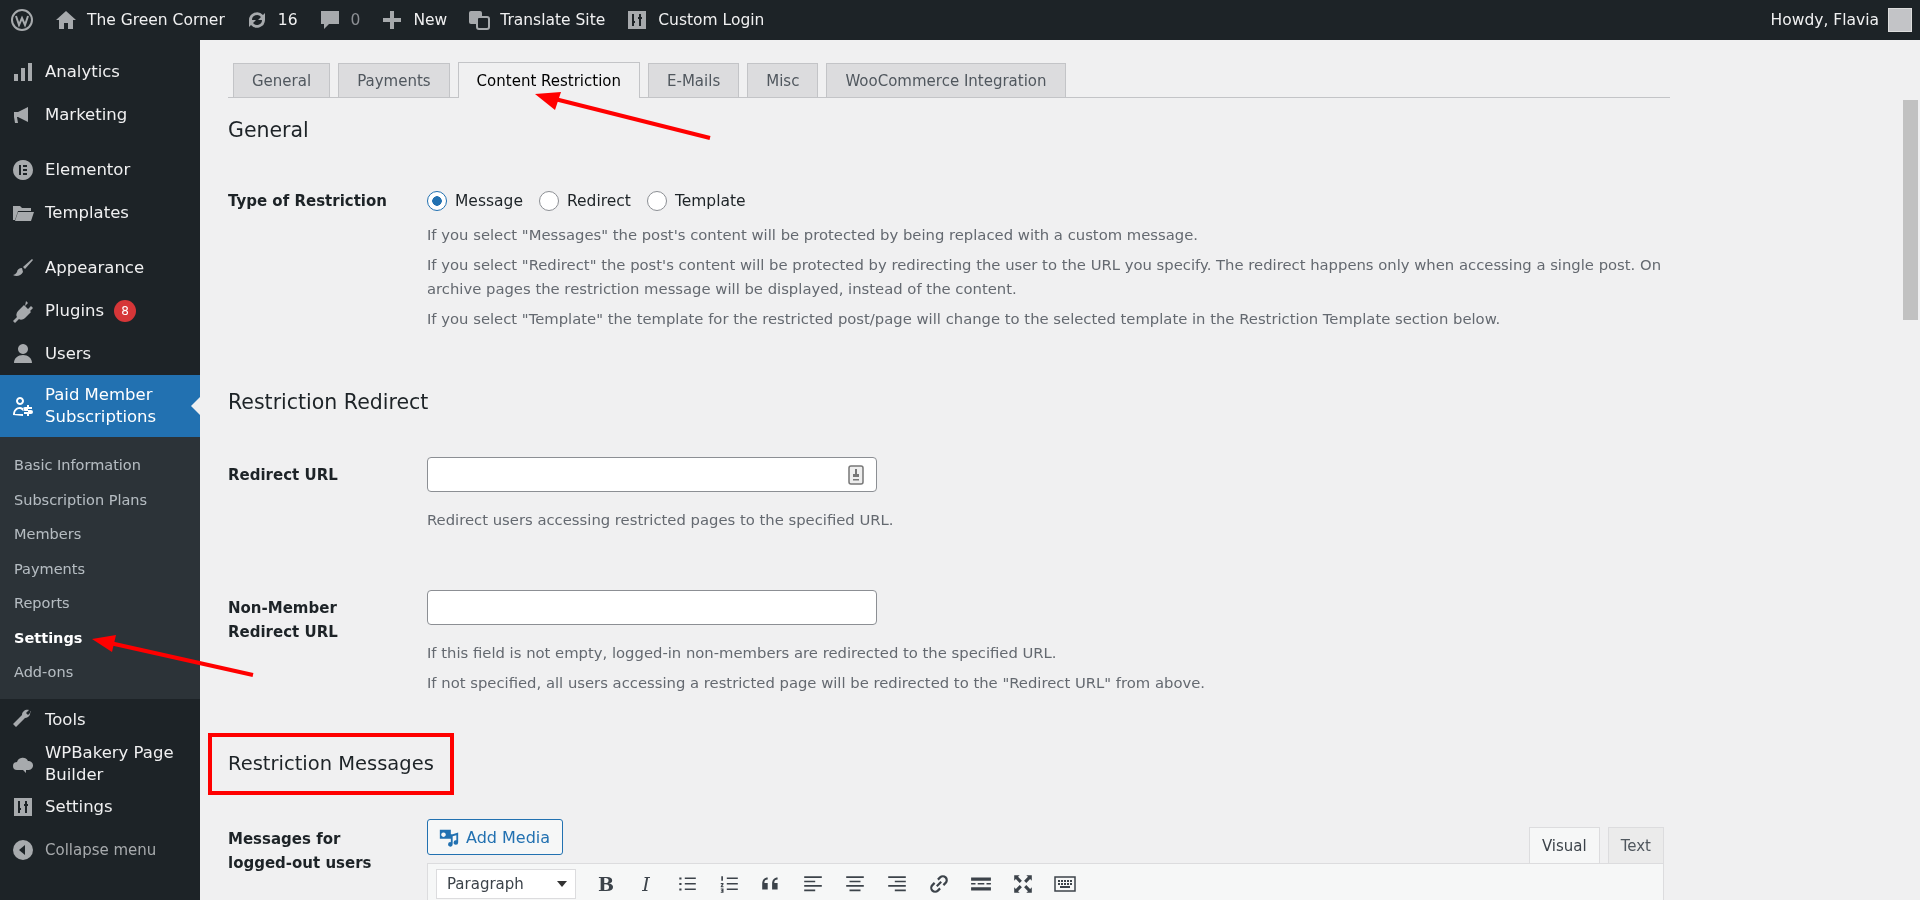  I want to click on field-label: Messages for logged-out users, so click(300, 851).